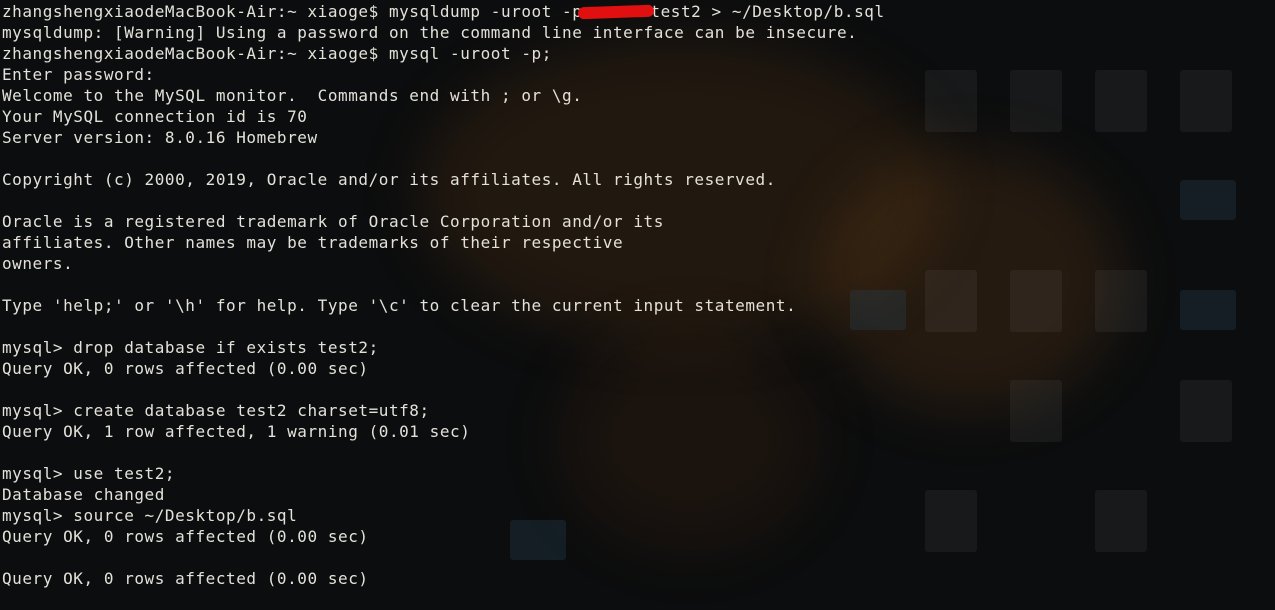 The image size is (1275, 610). Describe the element at coordinates (155, 116) in the screenshot. I see `terminal-line: Your MySQL connection id is 70` at that location.